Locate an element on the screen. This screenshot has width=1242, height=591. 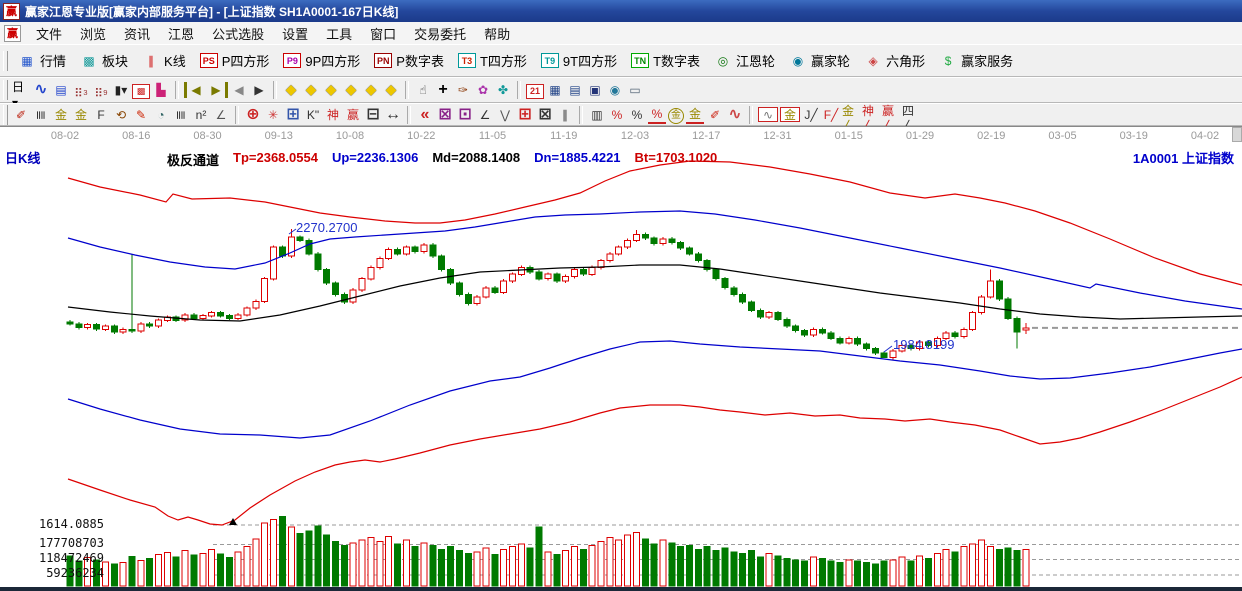
fan-square-tool: ⊡ is located at coordinates (465, 115).